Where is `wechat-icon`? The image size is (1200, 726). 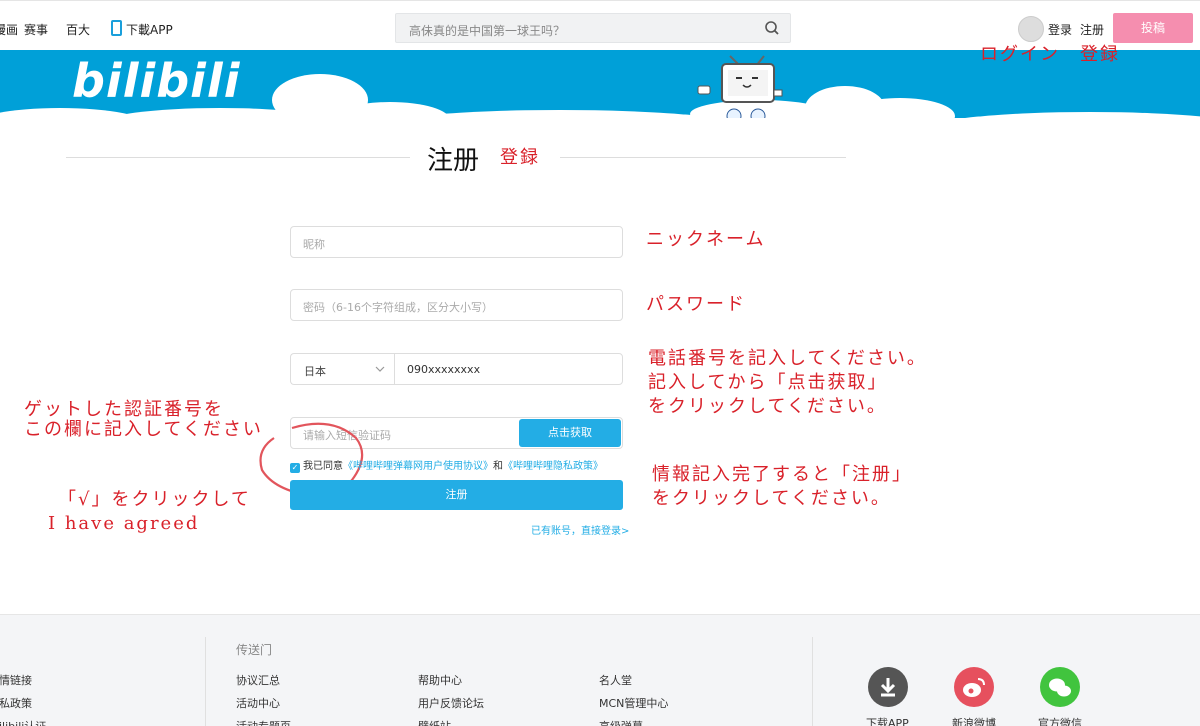 wechat-icon is located at coordinates (1060, 687).